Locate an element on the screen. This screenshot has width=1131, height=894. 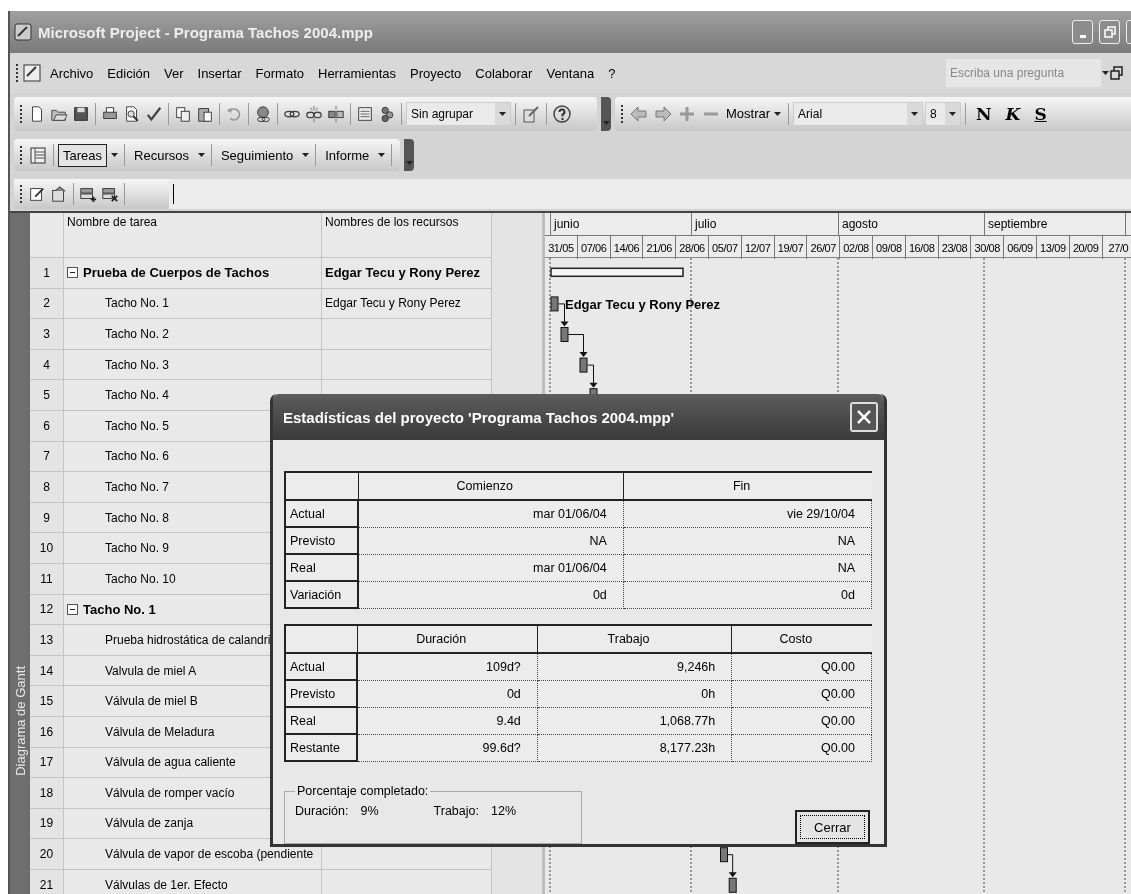
help-search-field: Escriba una pregunta is located at coordinates (1023, 73).